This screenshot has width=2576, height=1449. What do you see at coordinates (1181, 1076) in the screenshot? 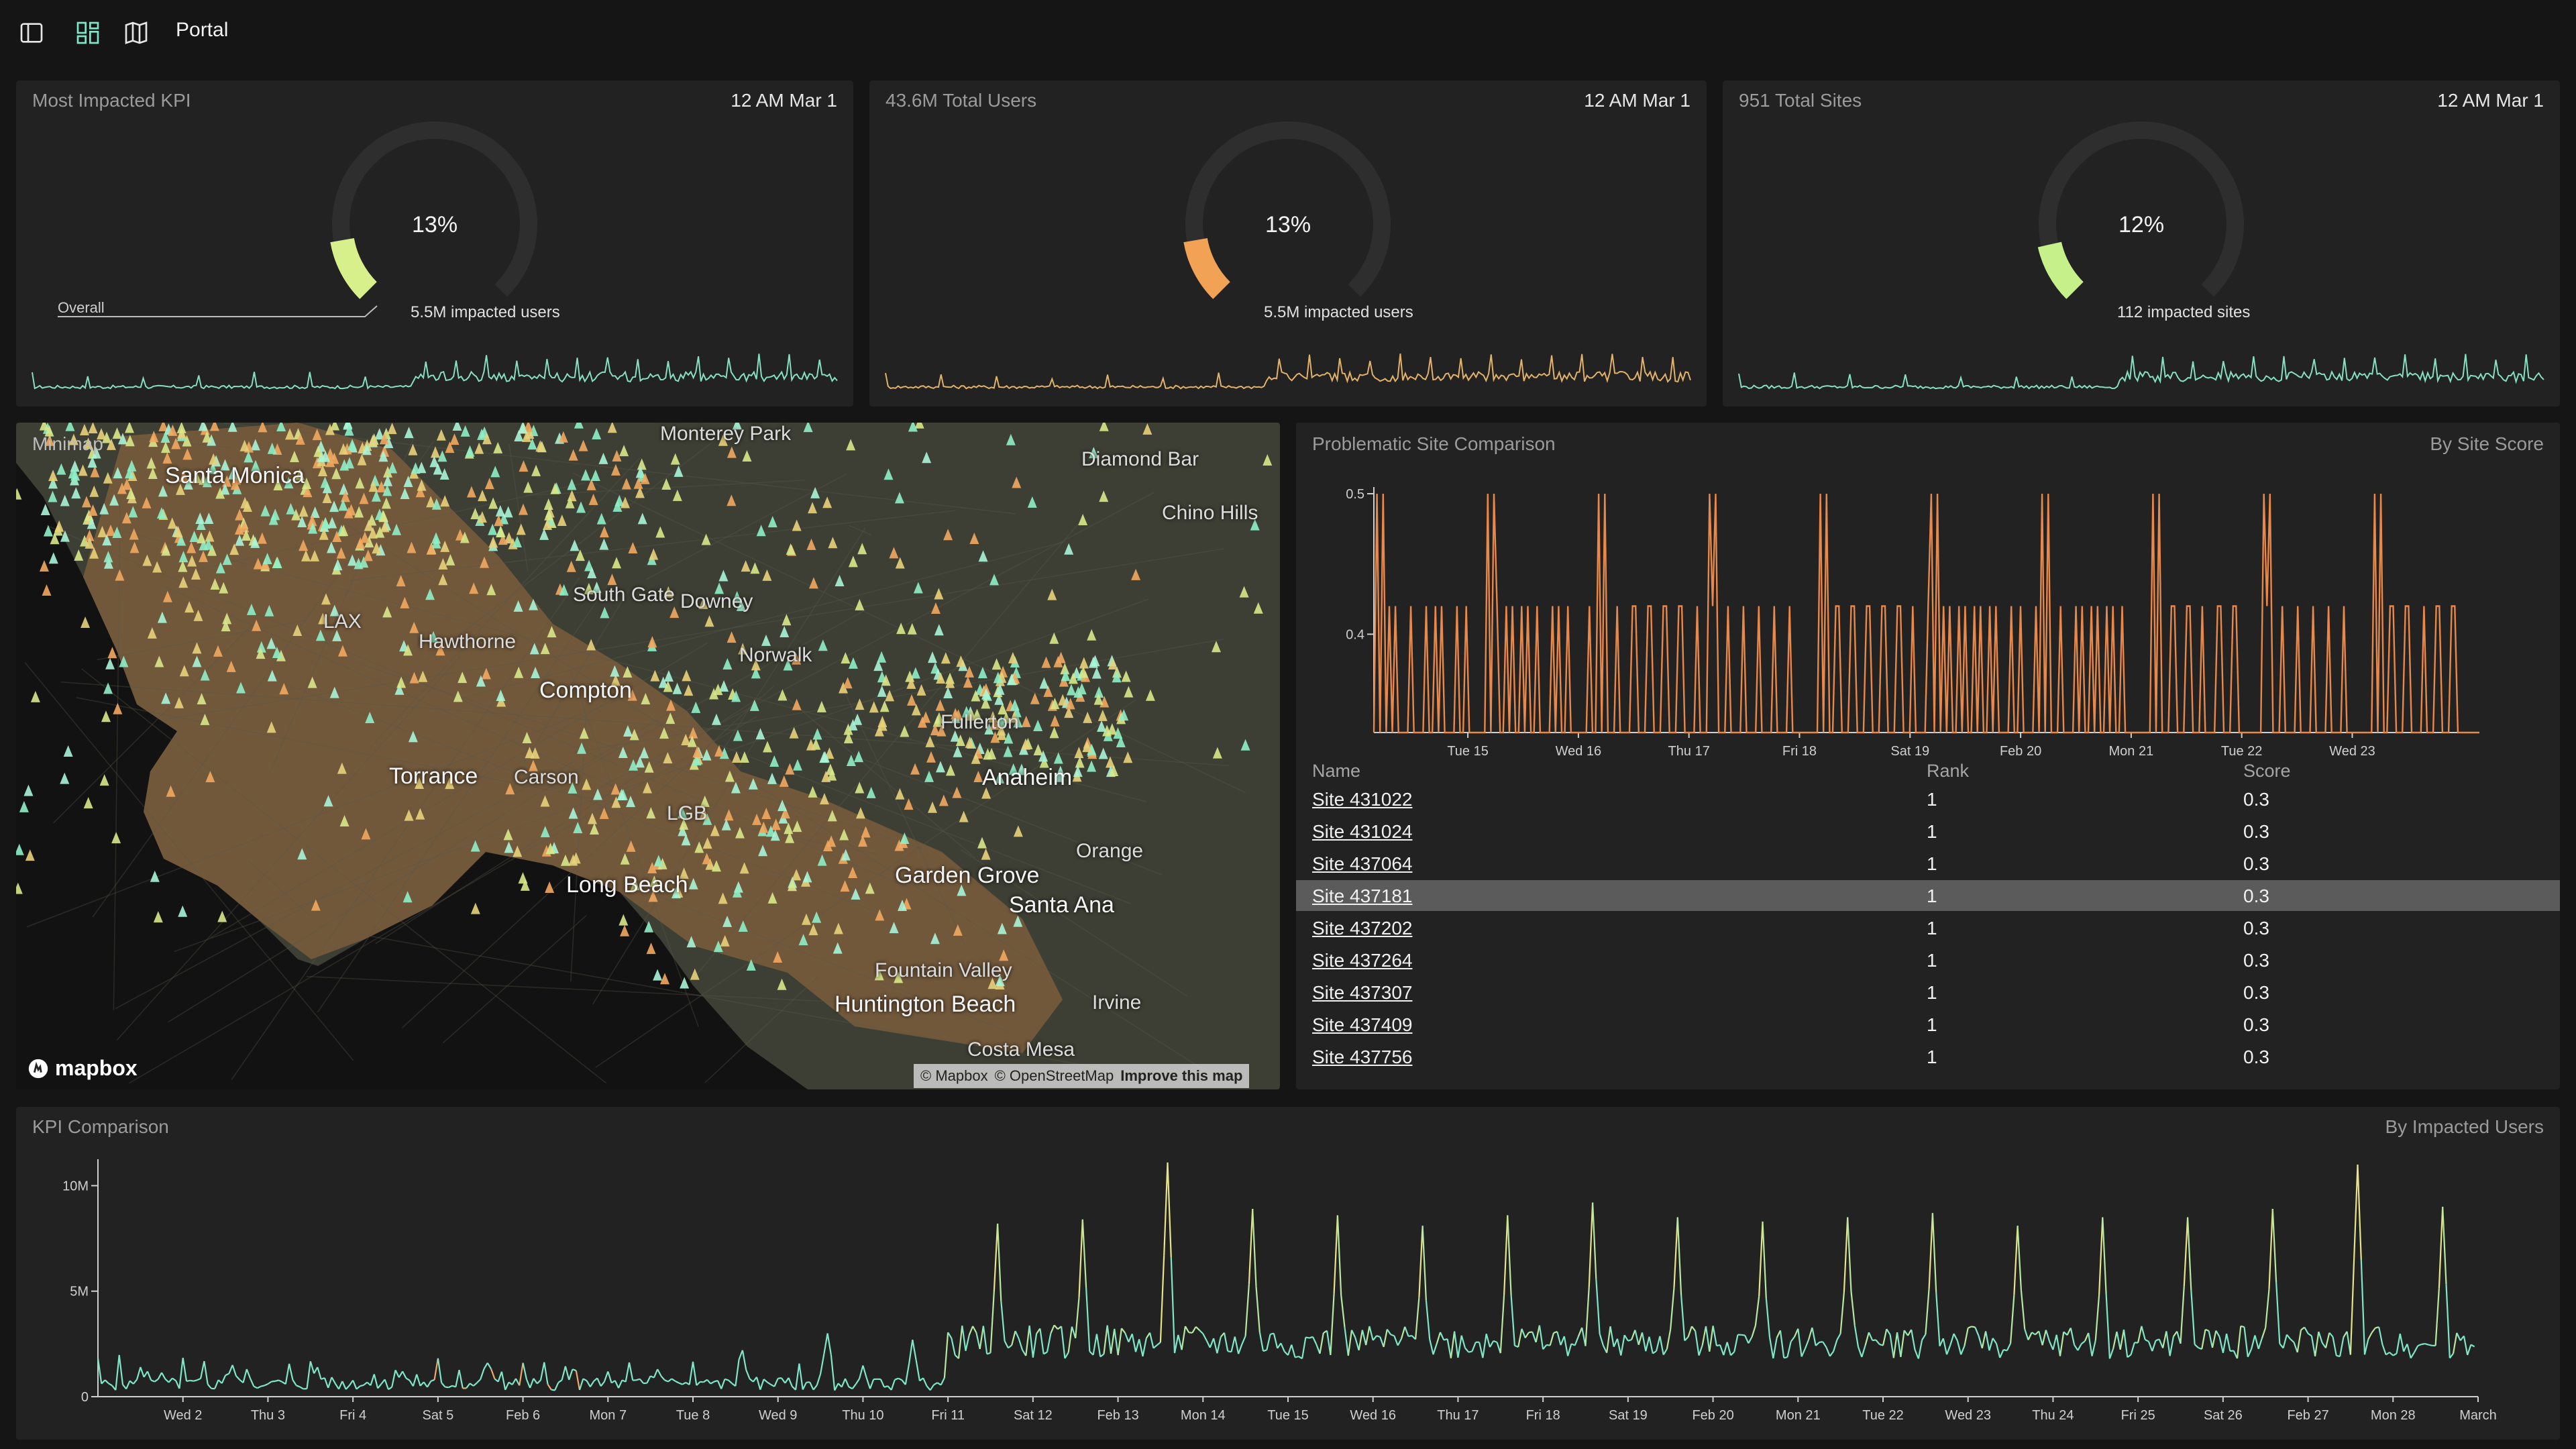
I see `attribution-improve: Improve this map` at bounding box center [1181, 1076].